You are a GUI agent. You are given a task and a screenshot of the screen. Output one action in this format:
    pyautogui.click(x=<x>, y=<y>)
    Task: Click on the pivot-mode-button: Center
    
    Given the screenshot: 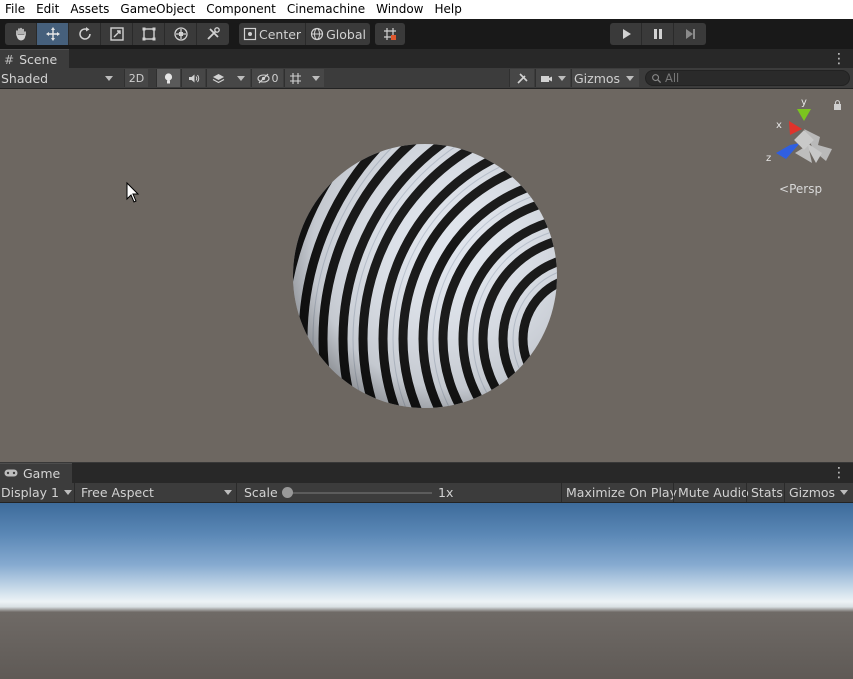 What is the action you would take?
    pyautogui.click(x=273, y=34)
    